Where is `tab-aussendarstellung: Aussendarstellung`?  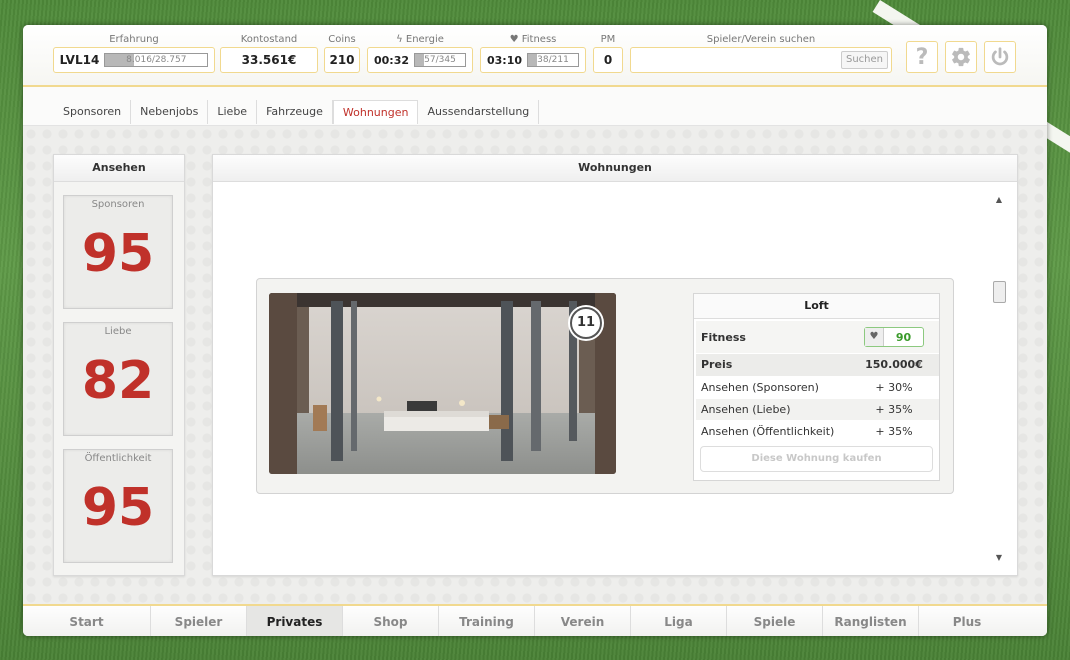 tab-aussendarstellung: Aussendarstellung is located at coordinates (479, 112).